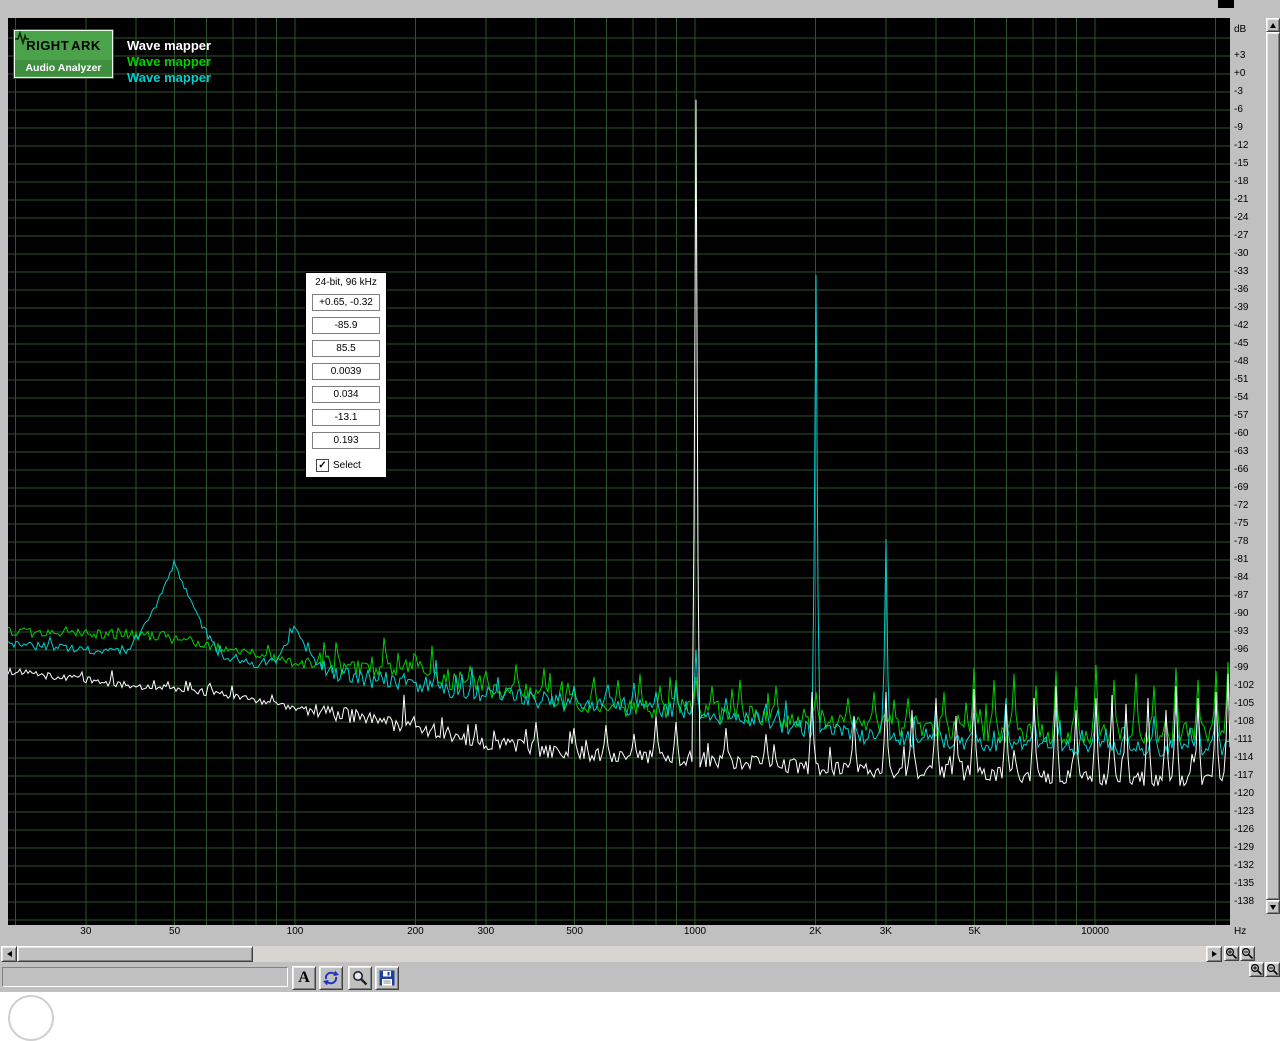 The image size is (1280, 1041). What do you see at coordinates (1238, 109) in the screenshot?
I see `db-tick-label: -6` at bounding box center [1238, 109].